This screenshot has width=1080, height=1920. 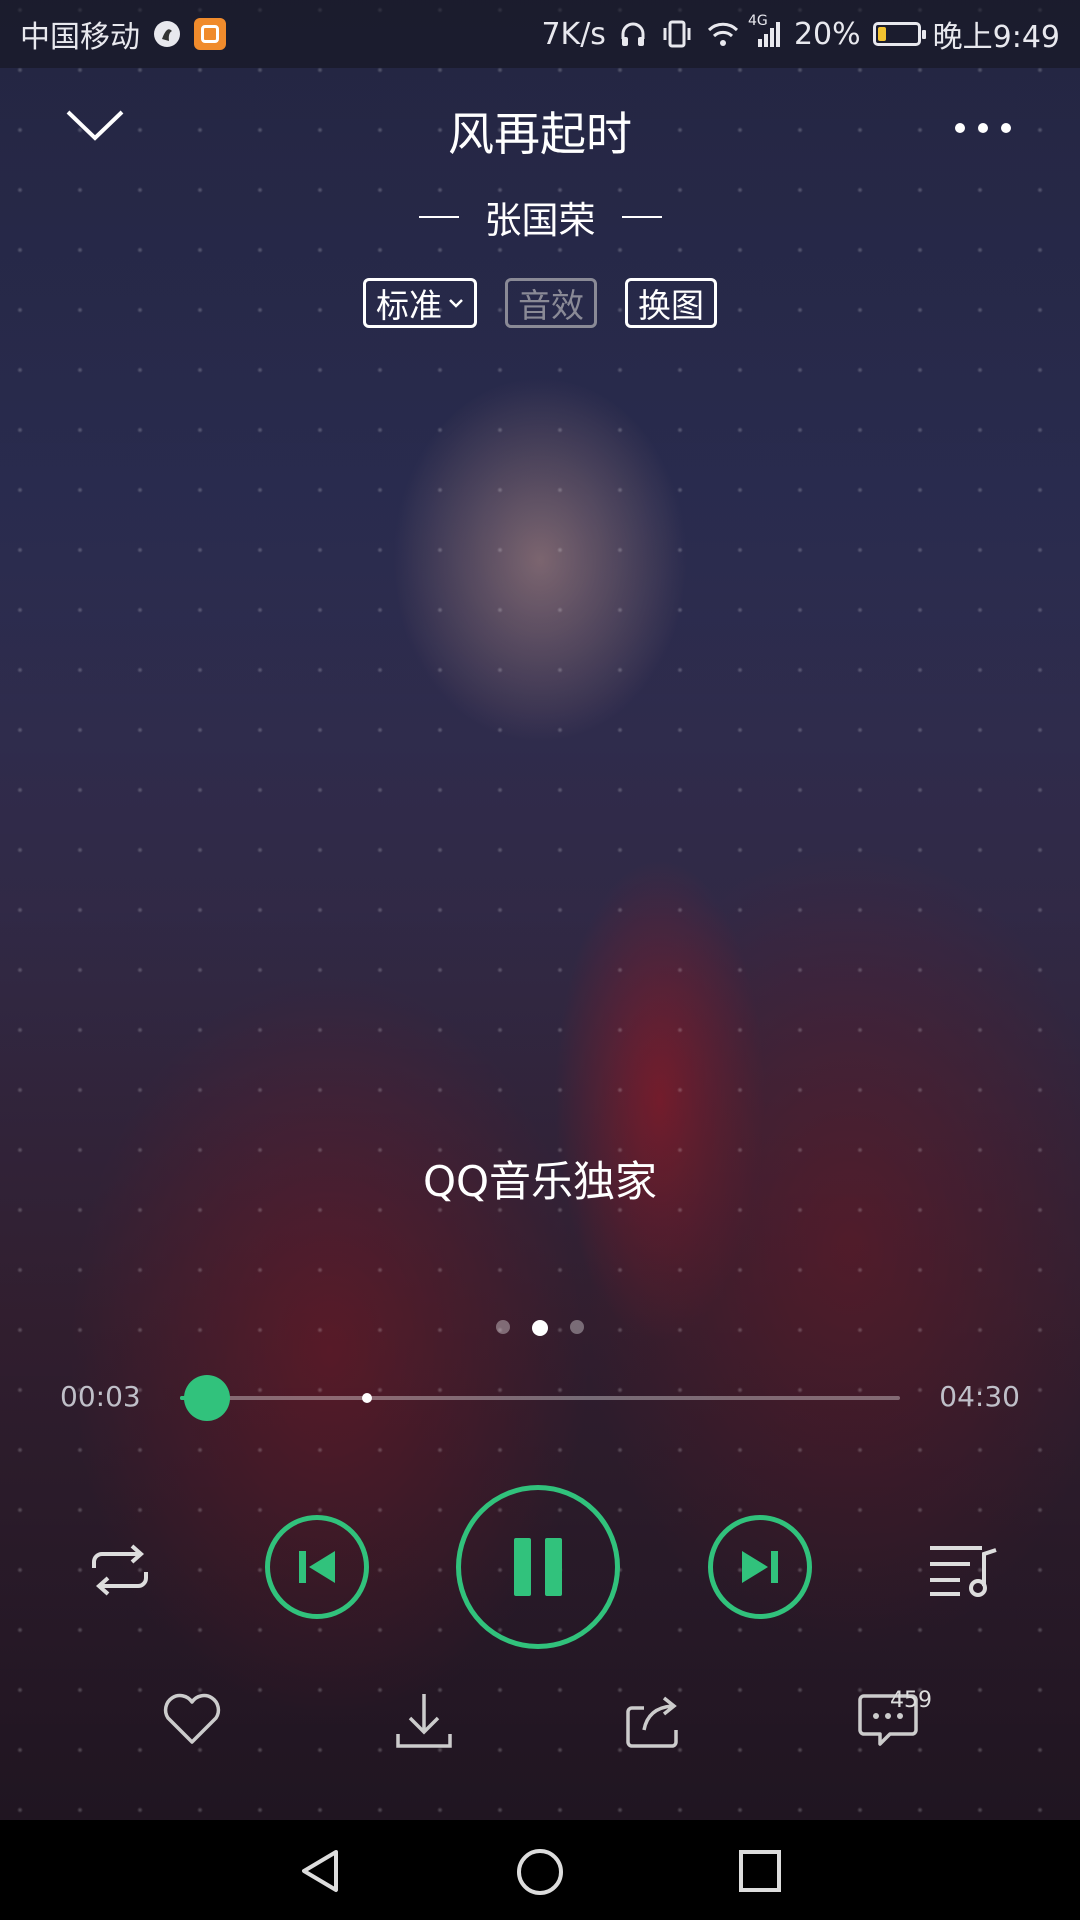 What do you see at coordinates (540, 134) in the screenshot?
I see `song-title: 风再起时` at bounding box center [540, 134].